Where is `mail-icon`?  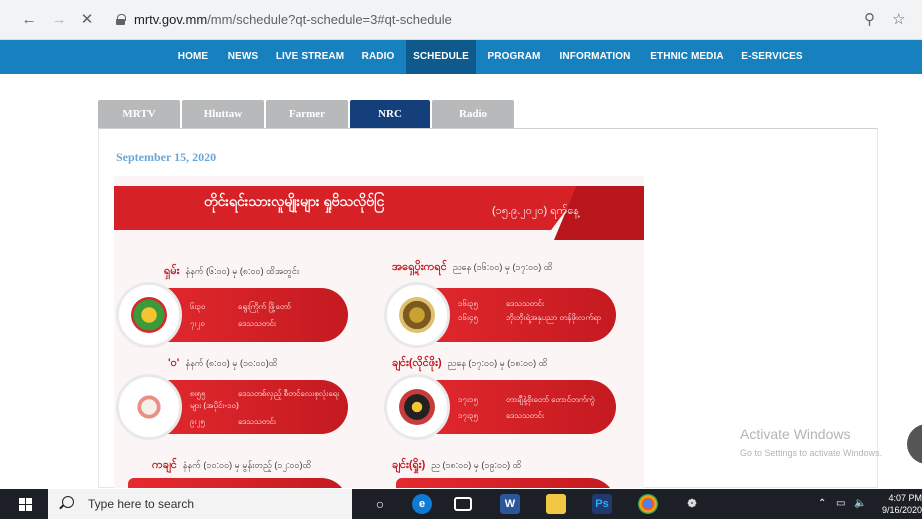
mail-icon is located at coordinates (463, 504).